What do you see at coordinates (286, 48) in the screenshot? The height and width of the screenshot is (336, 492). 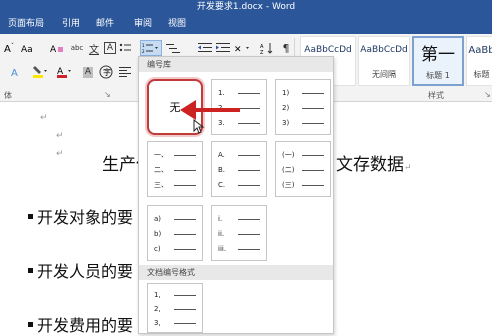 I see `show-marks-icon: ¶` at bounding box center [286, 48].